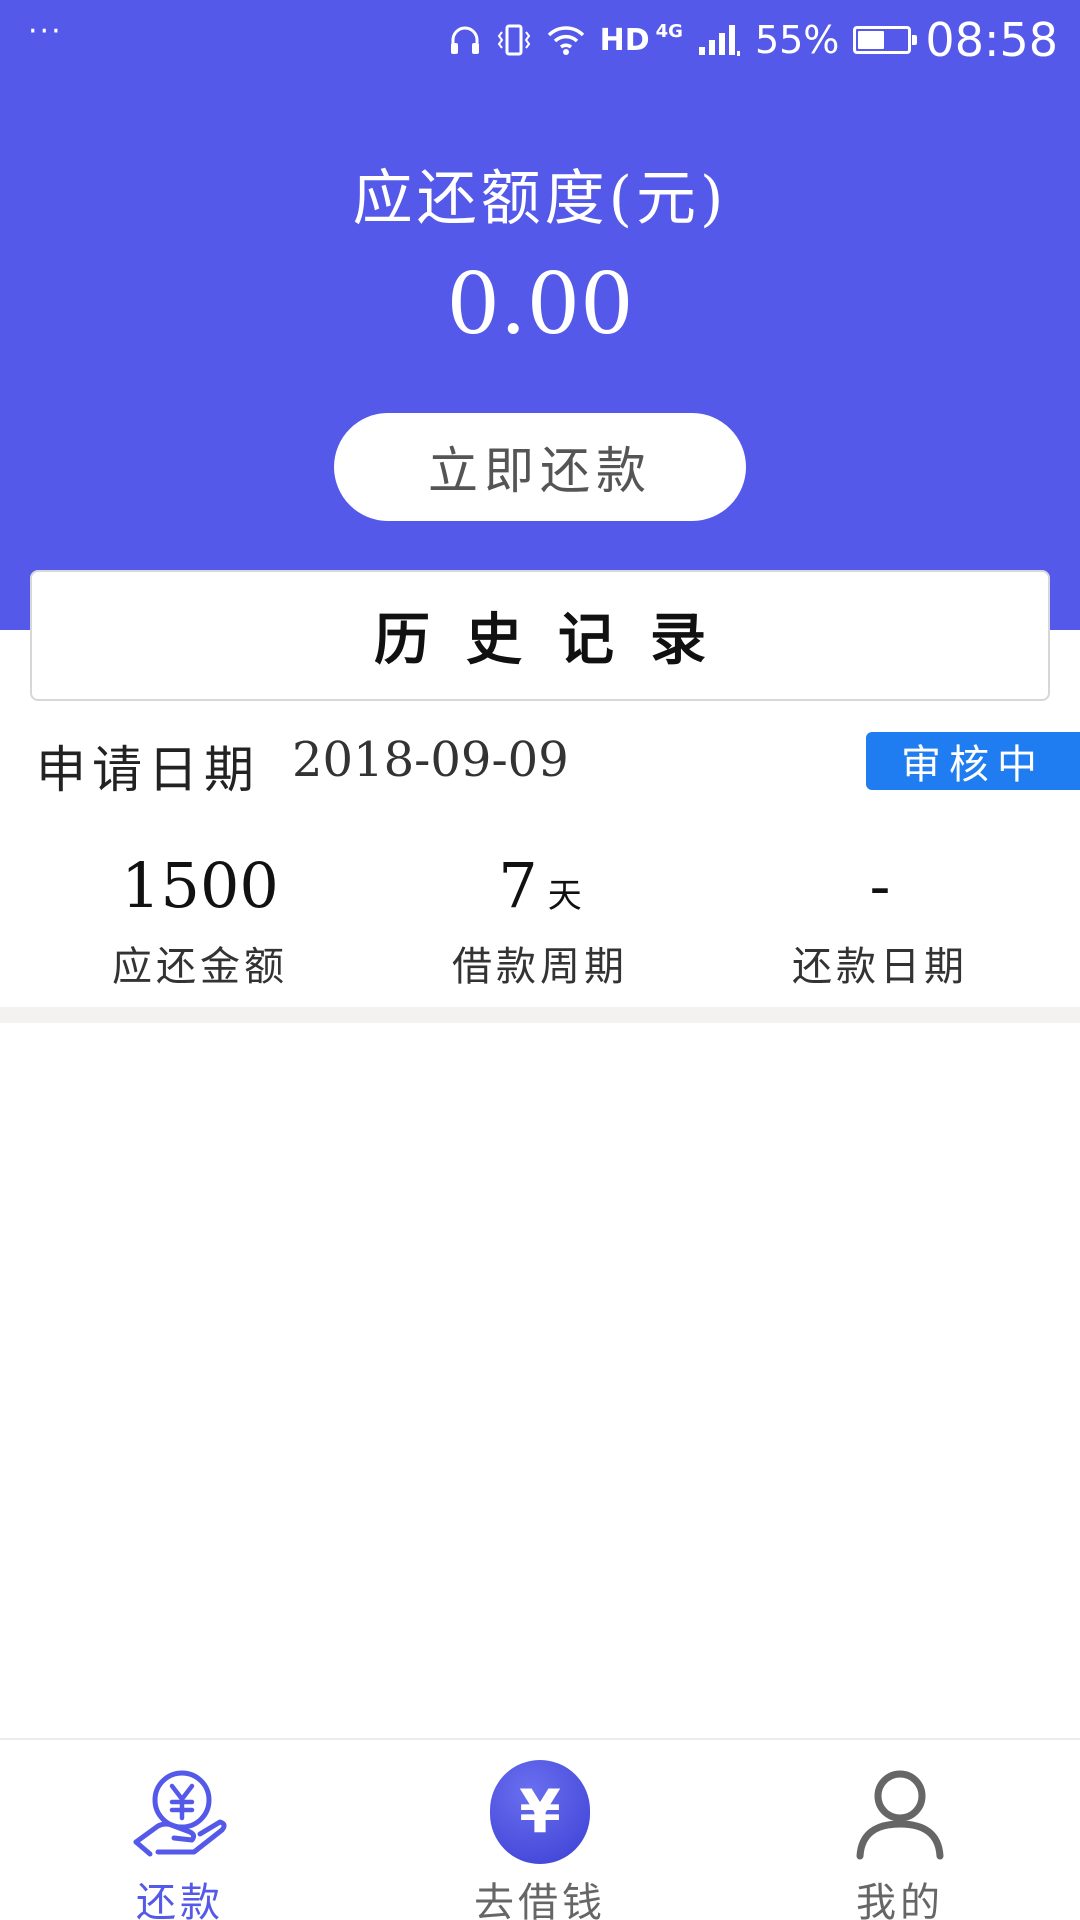 This screenshot has width=1080, height=1920. I want to click on record-stats: 1500 应还金额 7天 借款周期 - 还款日期, so click(540, 920).